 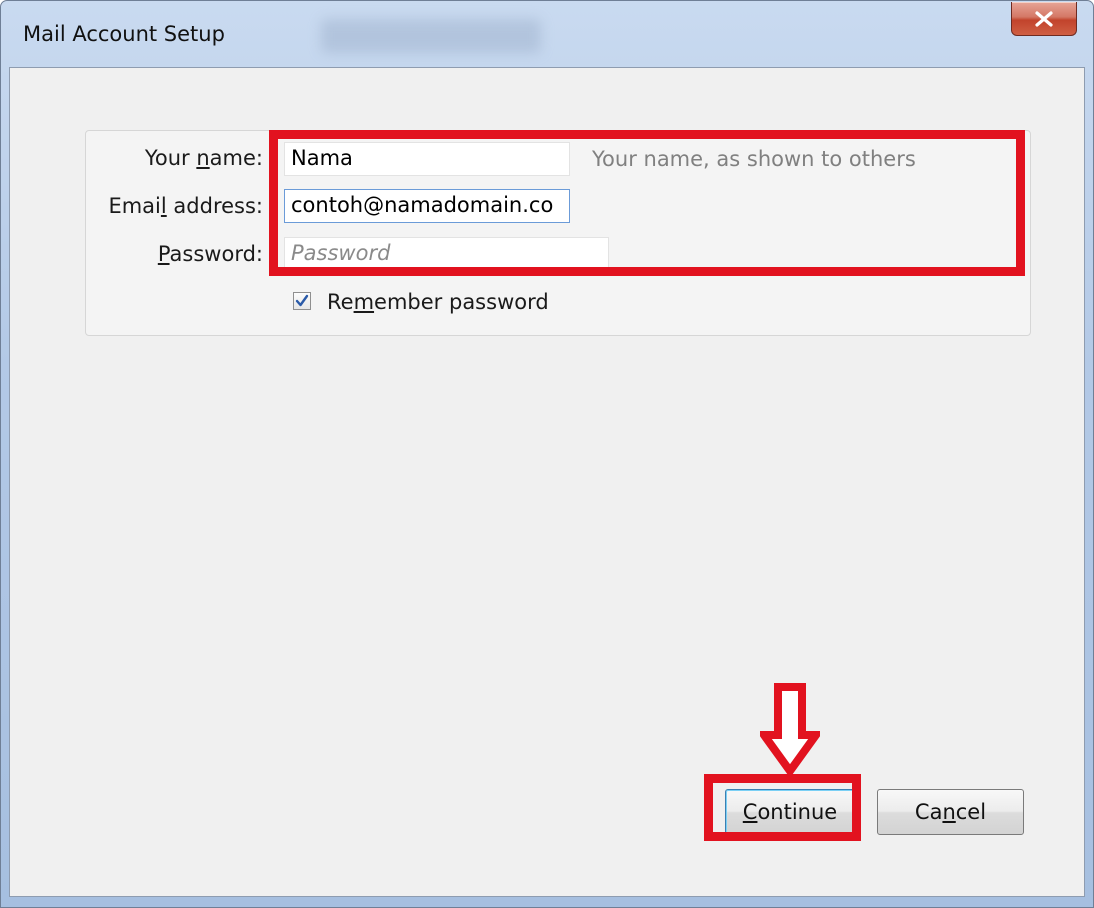 I want to click on window-title: Mail Account Setup, so click(x=124, y=34).